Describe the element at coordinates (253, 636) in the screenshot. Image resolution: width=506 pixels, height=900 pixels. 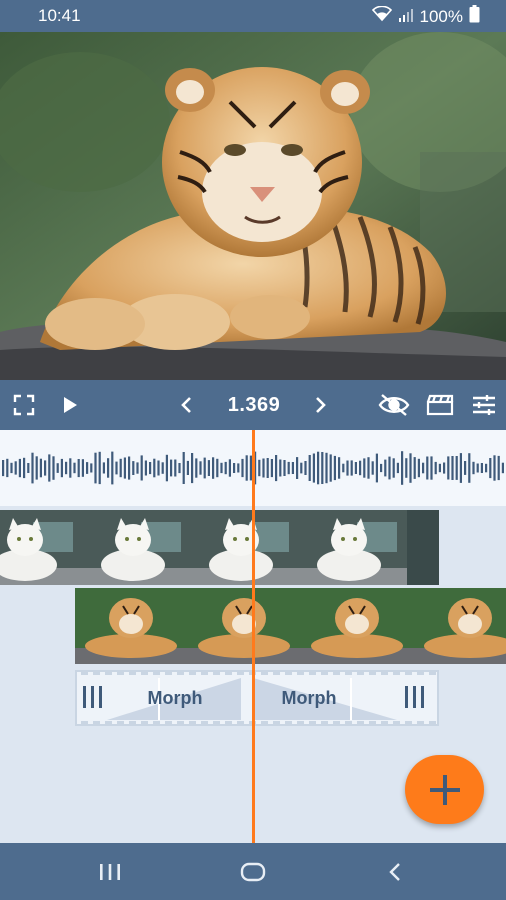
I see `playhead` at that location.